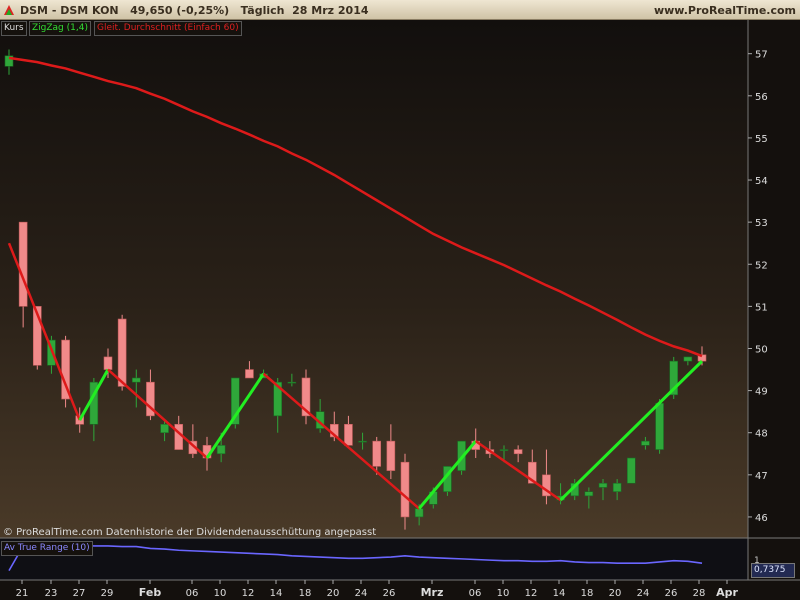 Image resolution: width=800 pixels, height=600 pixels. What do you see at coordinates (773, 570) in the screenshot?
I see `atr-value-badge: 0,7375` at bounding box center [773, 570].